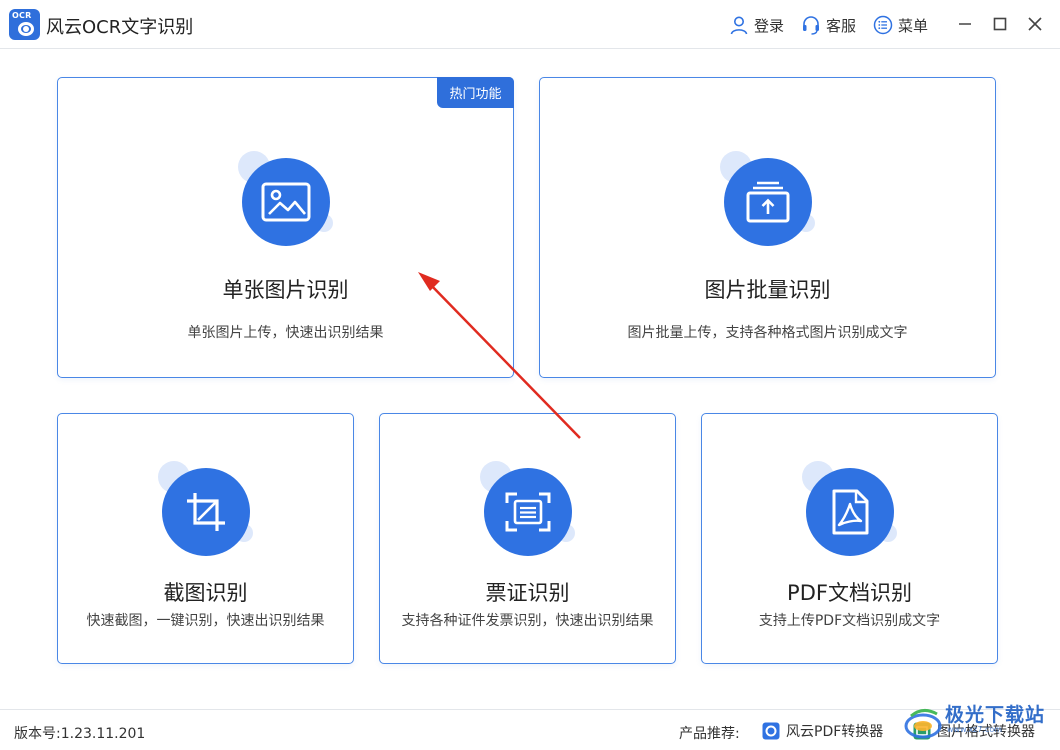 This screenshot has height=750, width=1060. I want to click on minimize-icon, so click(965, 24).